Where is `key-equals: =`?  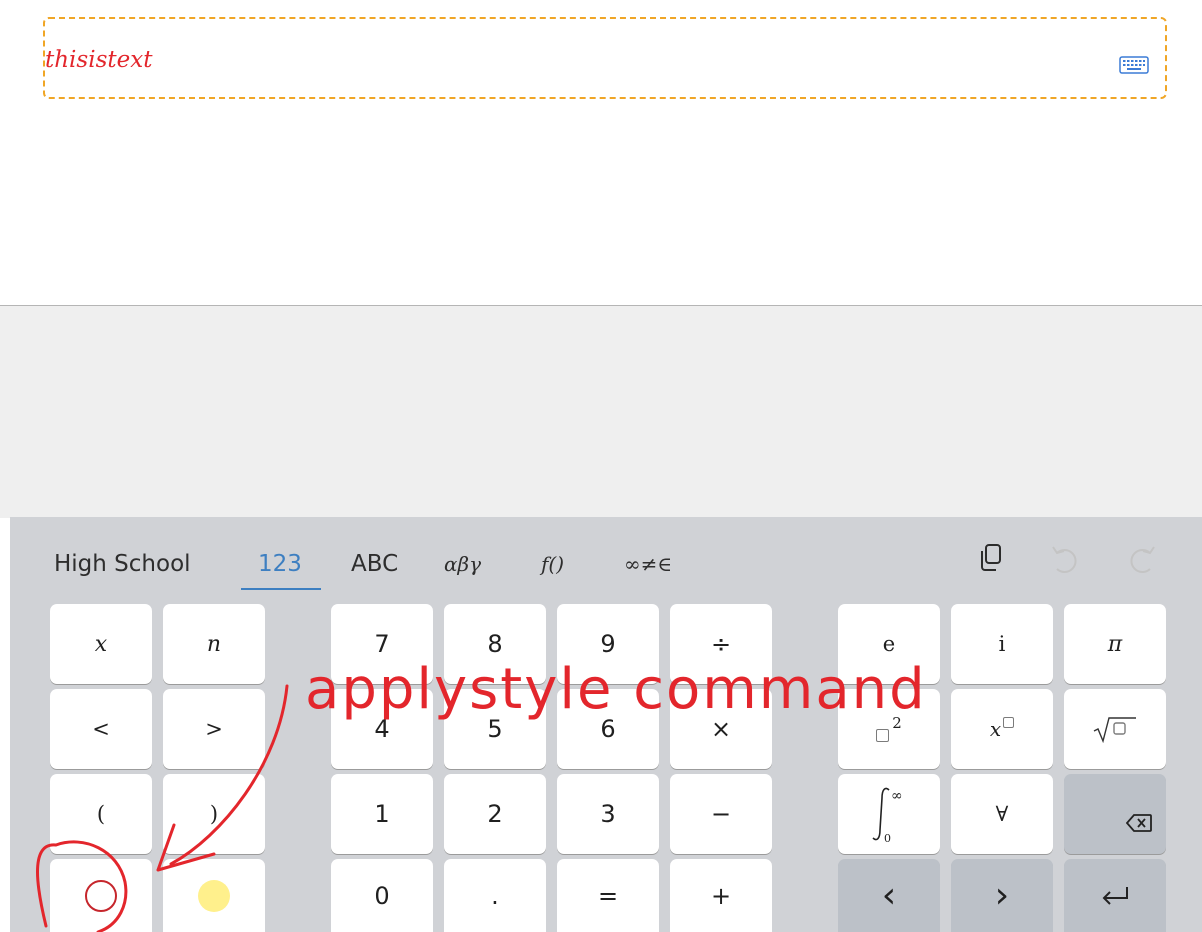
key-equals: = is located at coordinates (608, 895).